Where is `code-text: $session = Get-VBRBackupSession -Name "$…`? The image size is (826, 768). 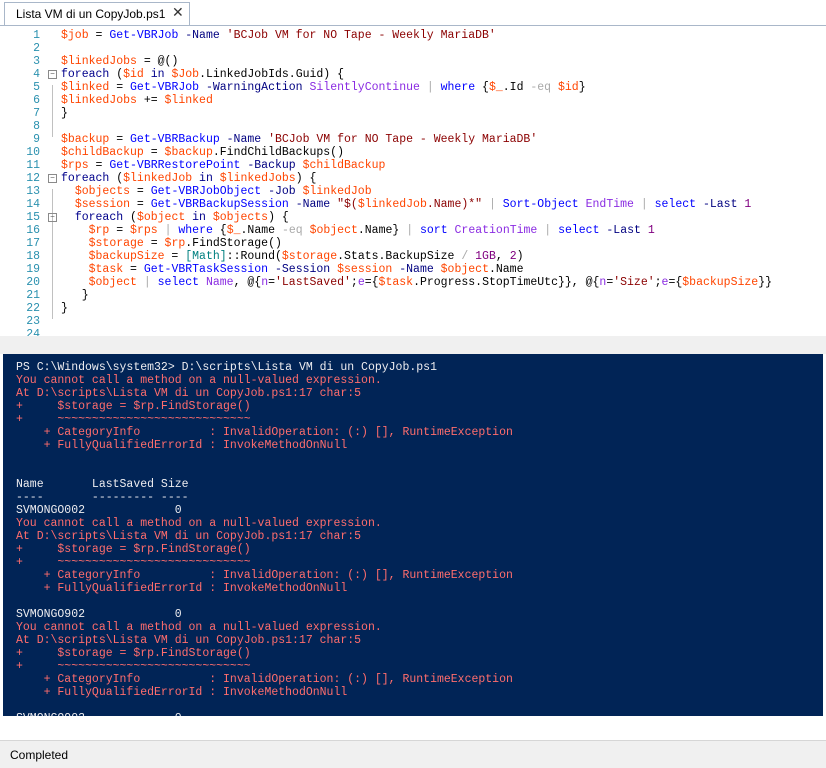
code-text: $session = Get-VBRBackupSession -Name "$… is located at coordinates (413, 204).